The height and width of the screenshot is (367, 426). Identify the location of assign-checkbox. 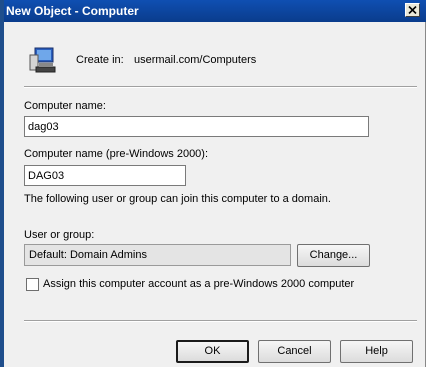
(32, 284).